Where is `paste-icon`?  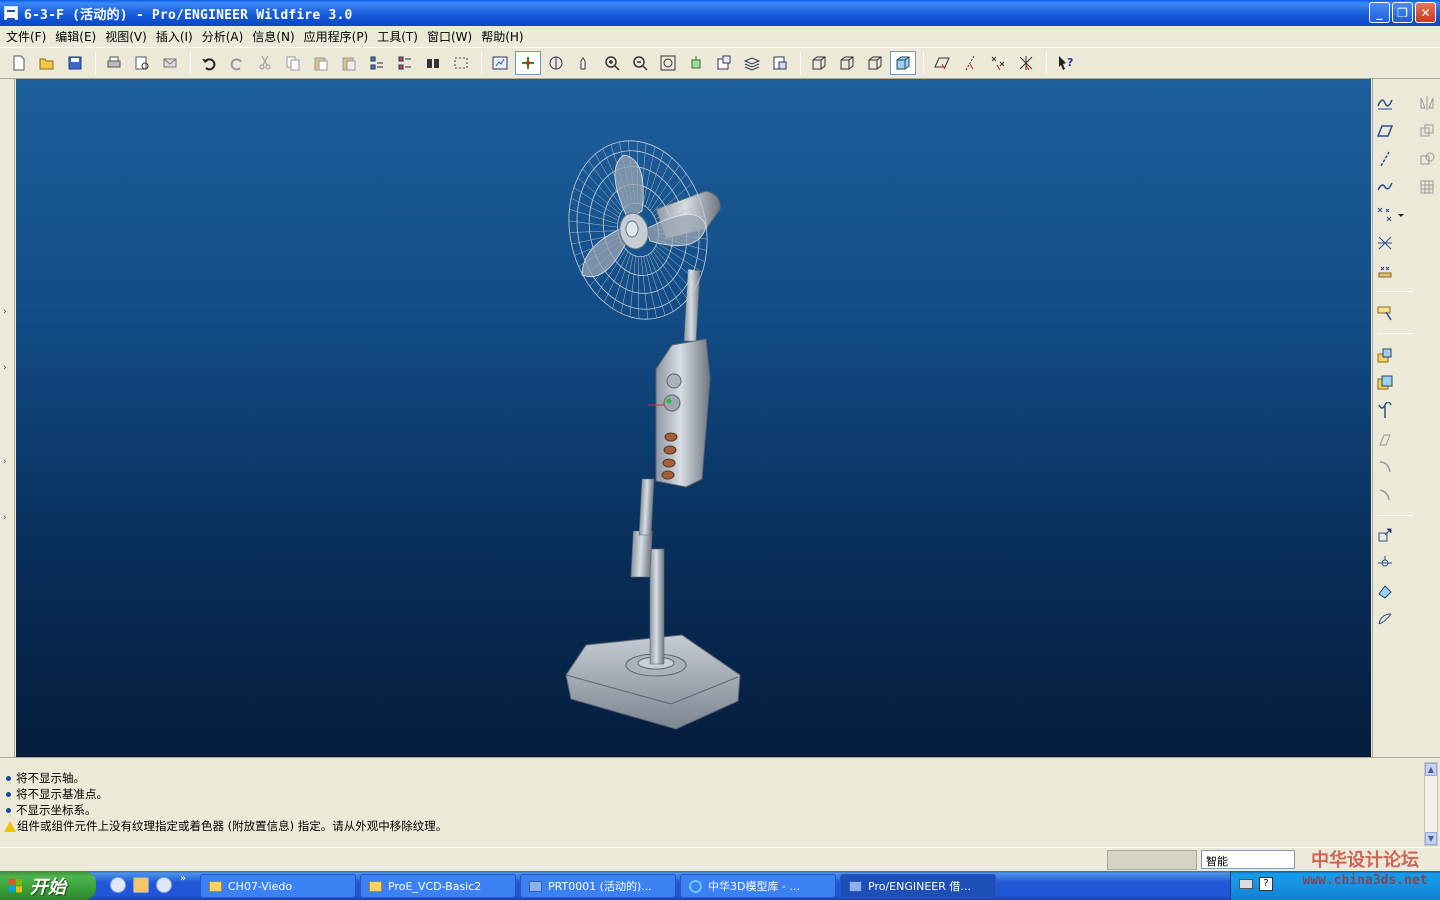
paste-icon is located at coordinates (321, 63).